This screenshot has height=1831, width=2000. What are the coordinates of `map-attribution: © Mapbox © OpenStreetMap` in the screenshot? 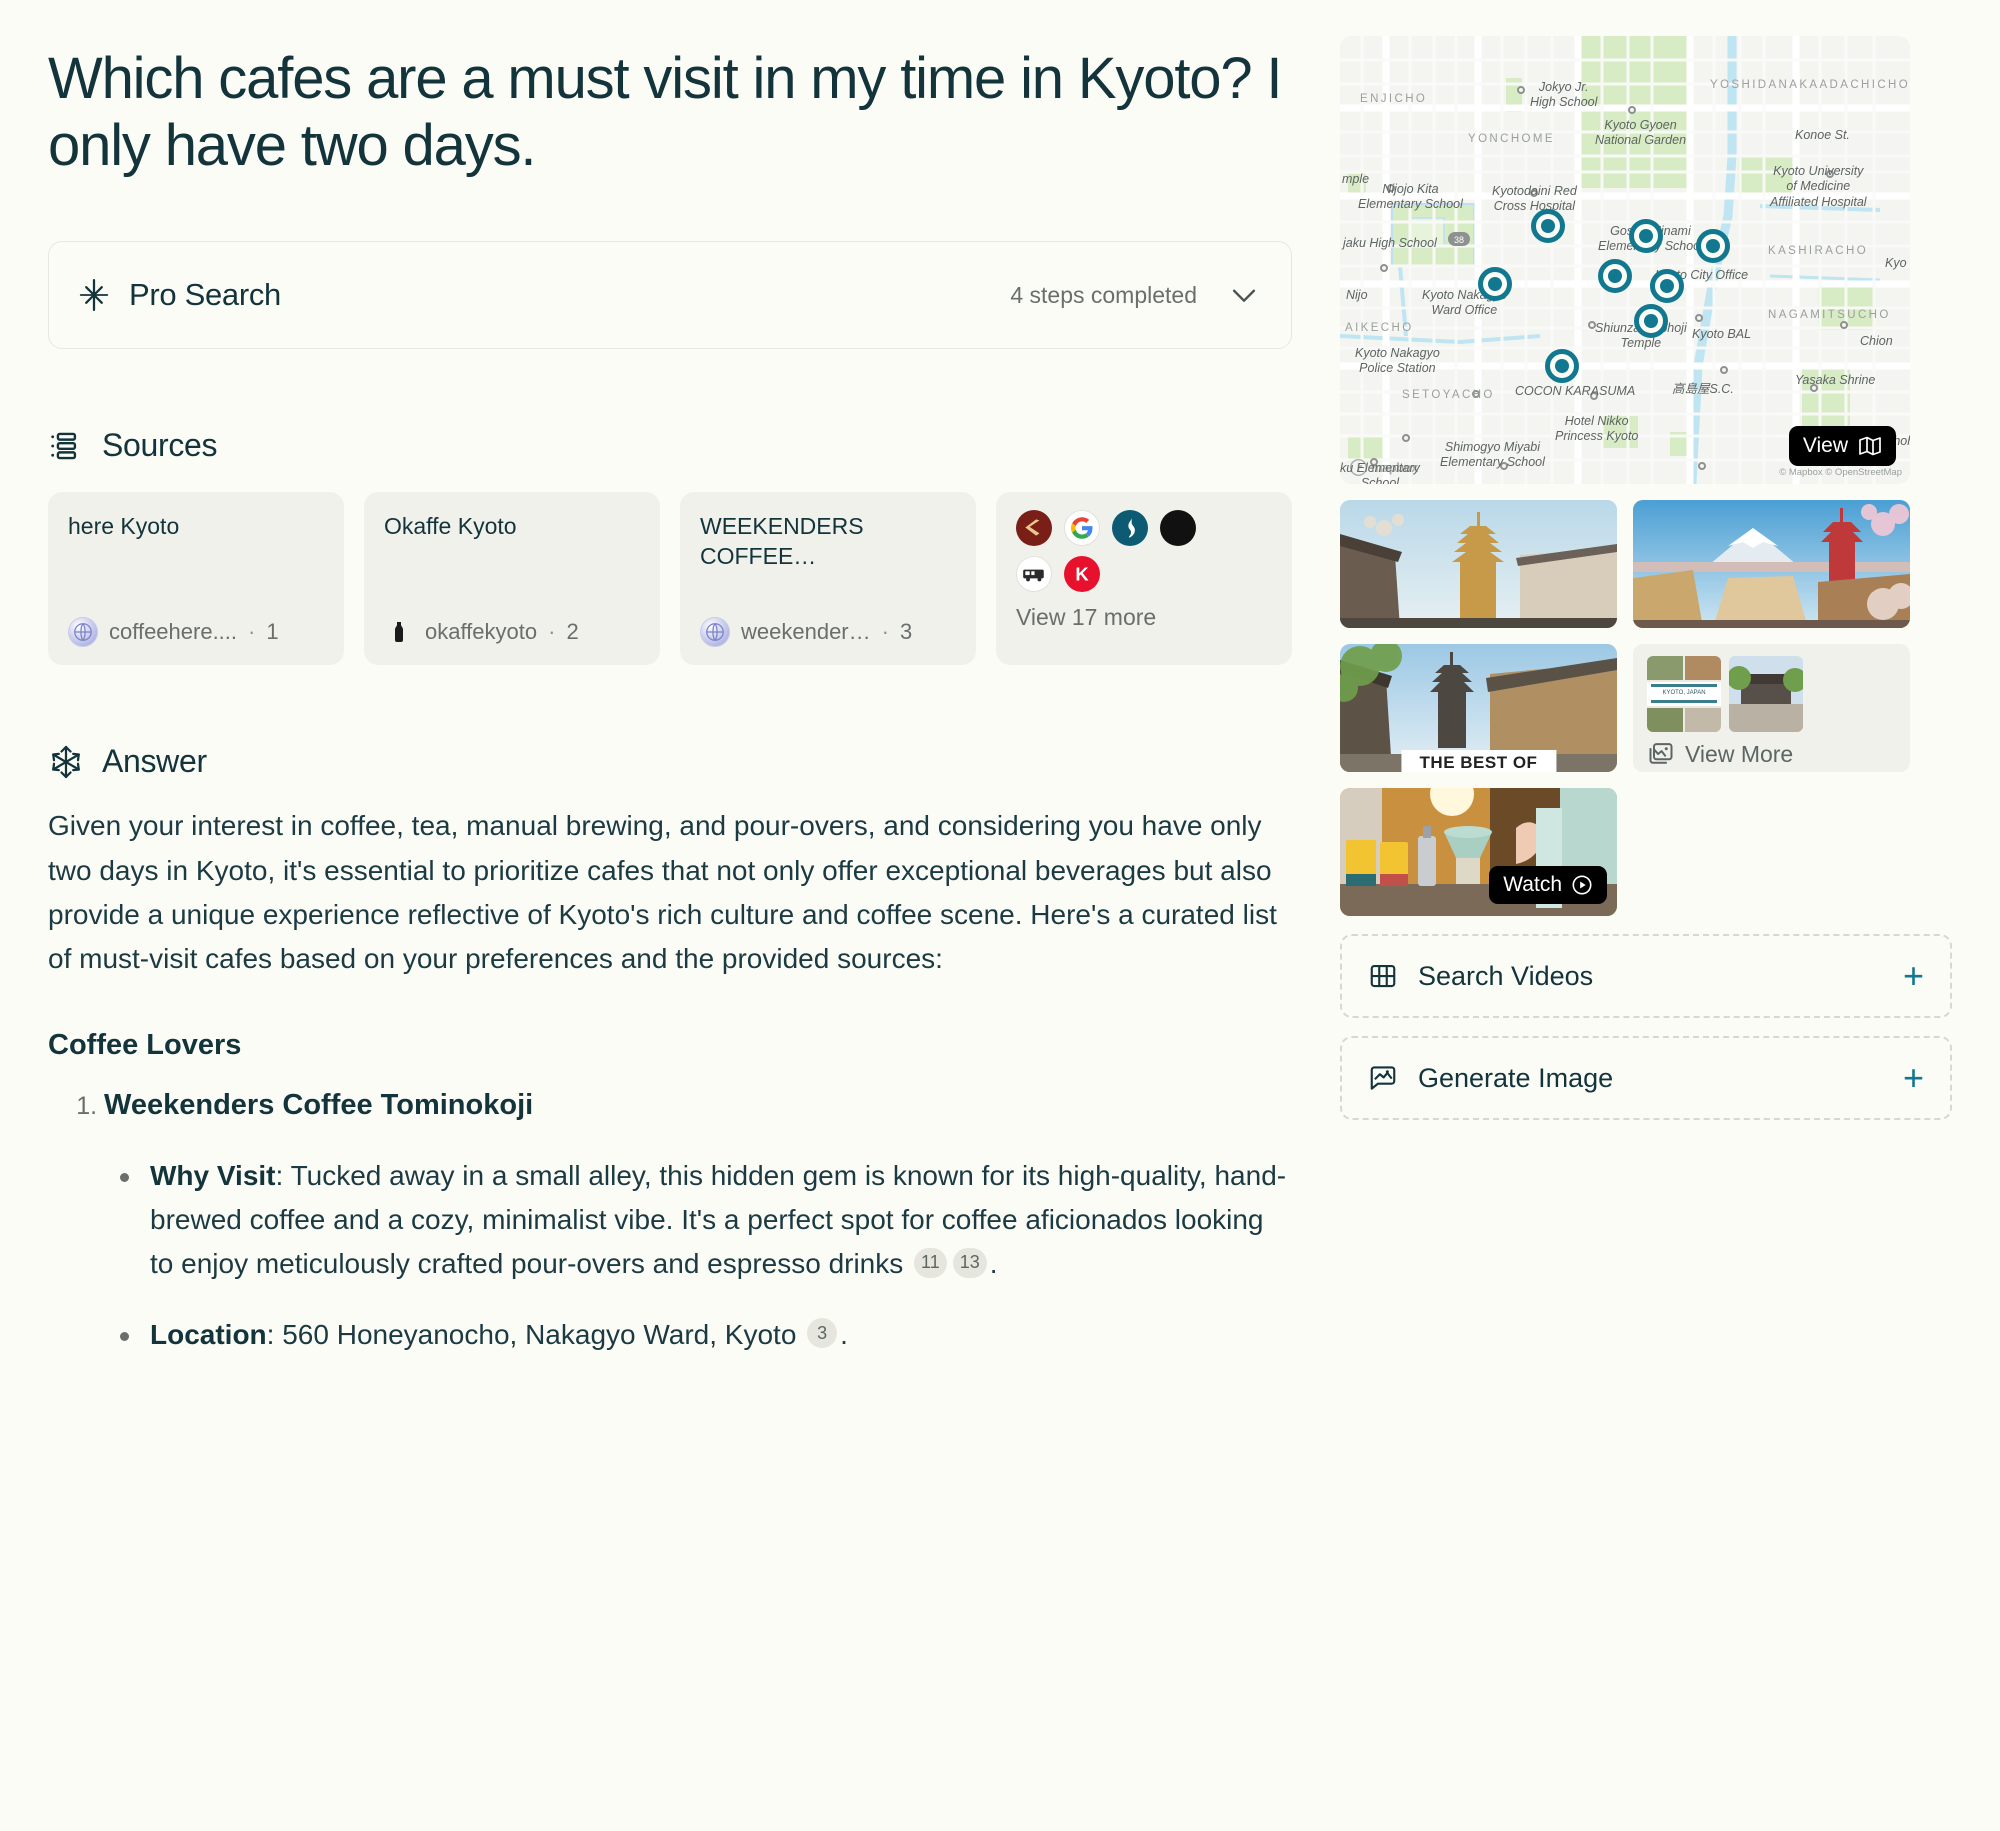 It's located at (1840, 472).